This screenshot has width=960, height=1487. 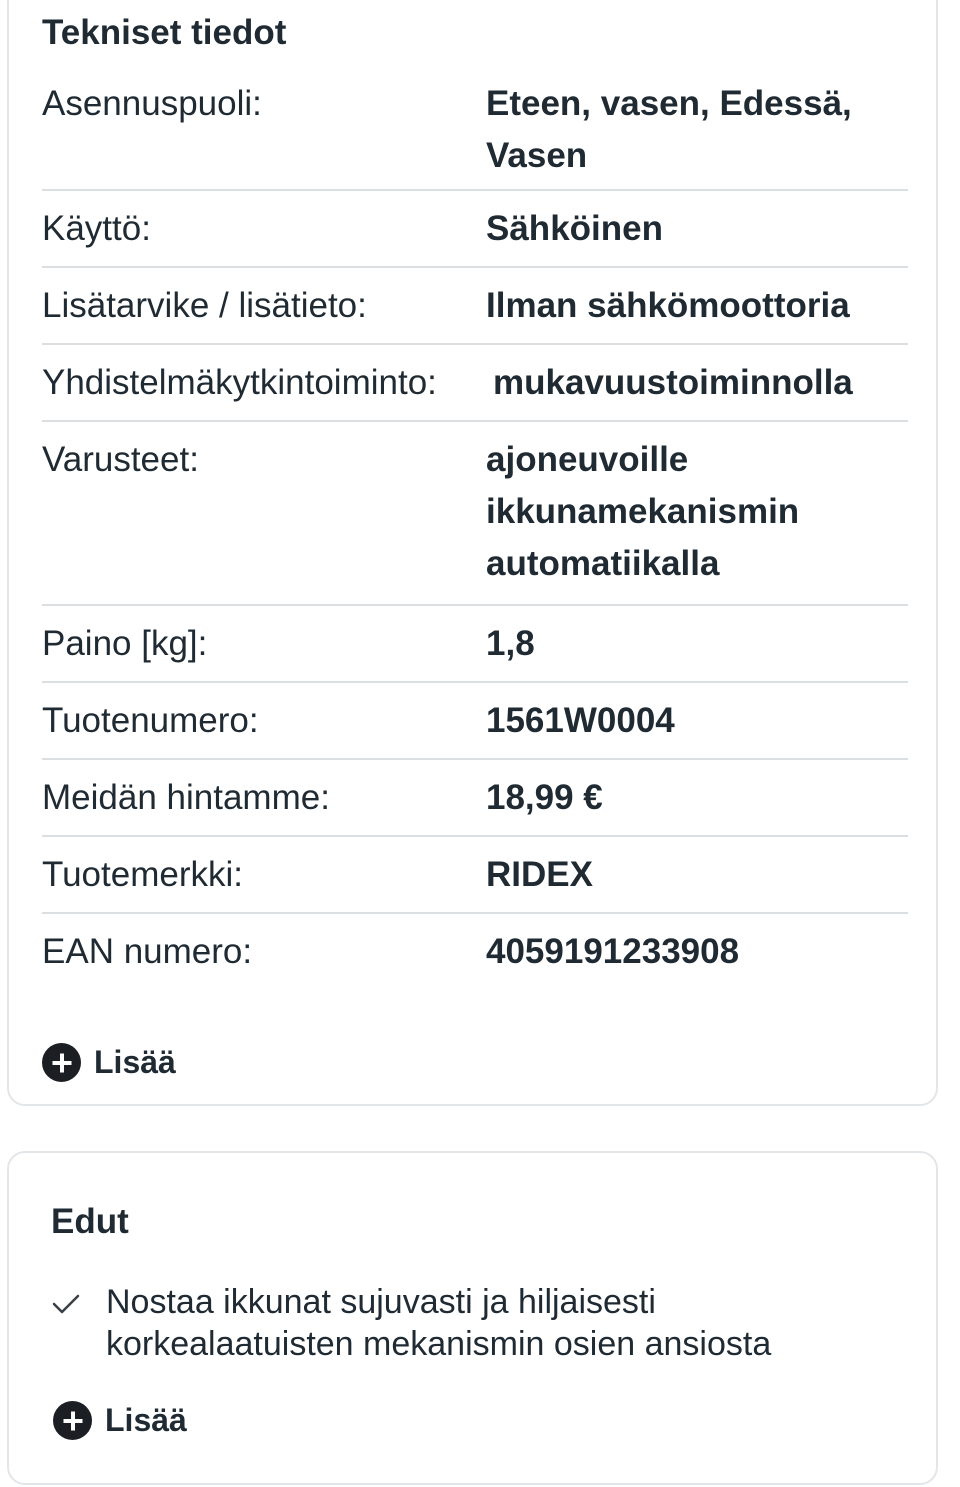 What do you see at coordinates (510, 643) in the screenshot?
I see `spec-value: 1,8` at bounding box center [510, 643].